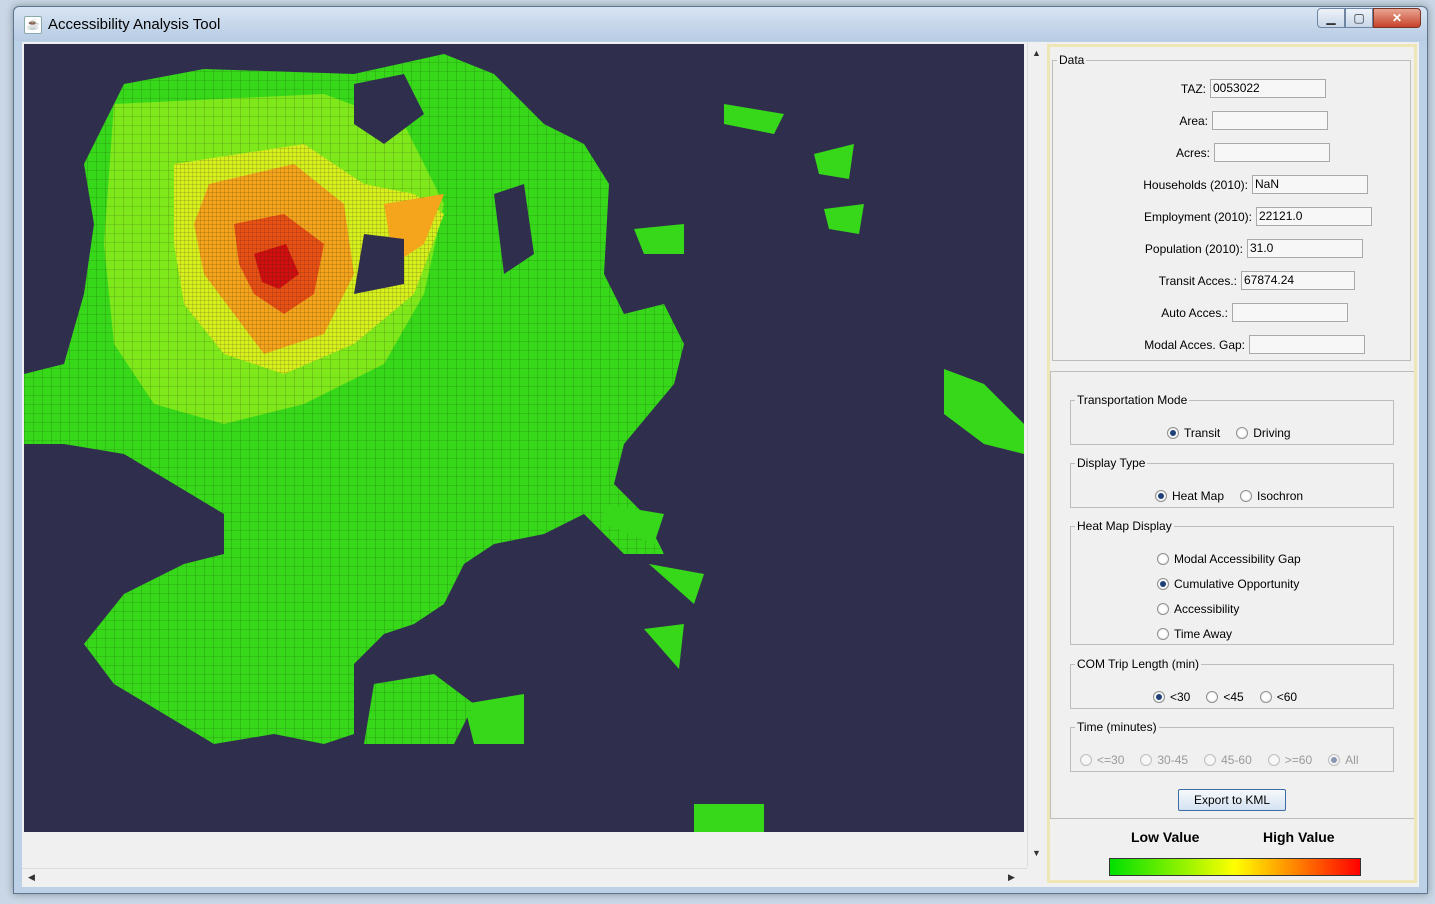 This screenshot has width=1435, height=904. I want to click on time-minutes-group: <=30 30-45 45-60 >=60 All, so click(1227, 760).